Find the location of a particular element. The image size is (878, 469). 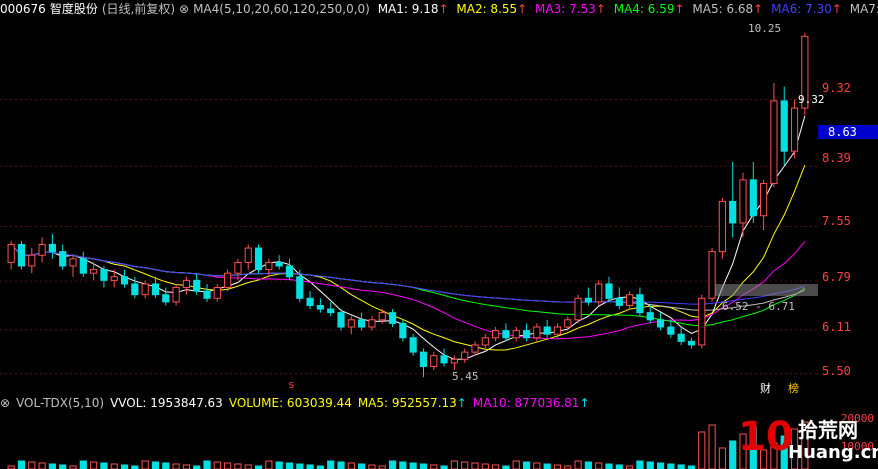

watermark-text: 拾荒网 is located at coordinates (828, 430).